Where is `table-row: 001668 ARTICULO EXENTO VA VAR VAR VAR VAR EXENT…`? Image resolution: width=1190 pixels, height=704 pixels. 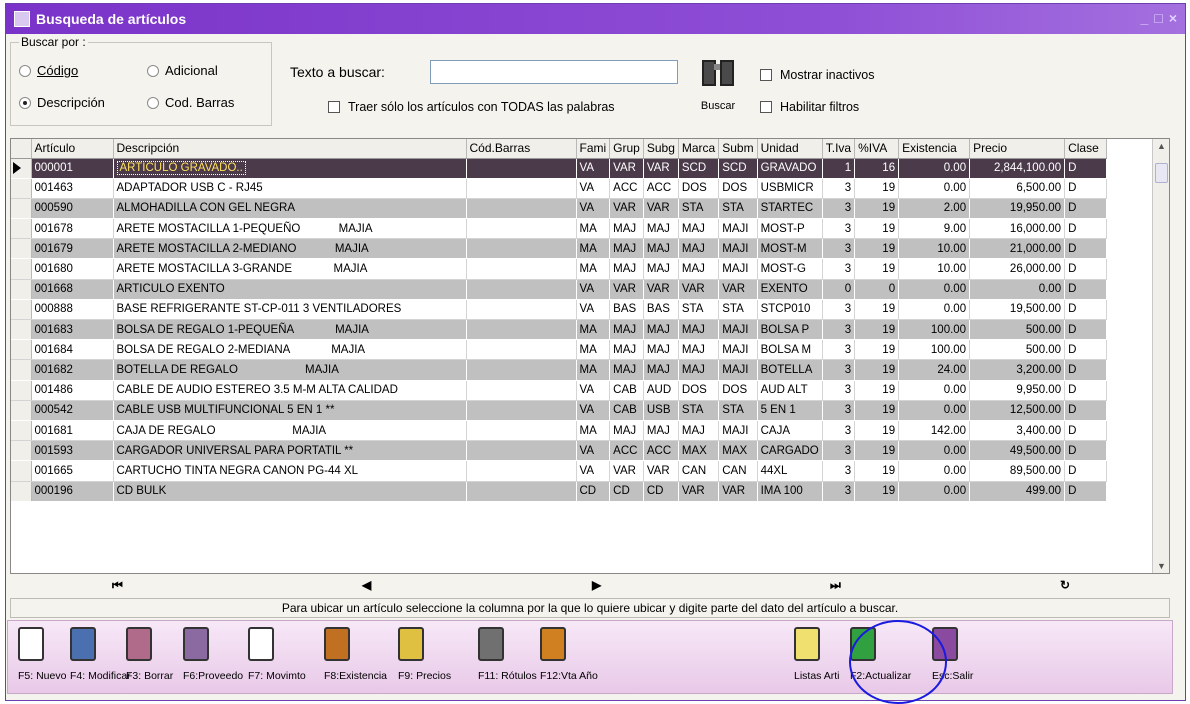 table-row: 001668 ARTICULO EXENTO VA VAR VAR VAR VAR EXENT… is located at coordinates (559, 289).